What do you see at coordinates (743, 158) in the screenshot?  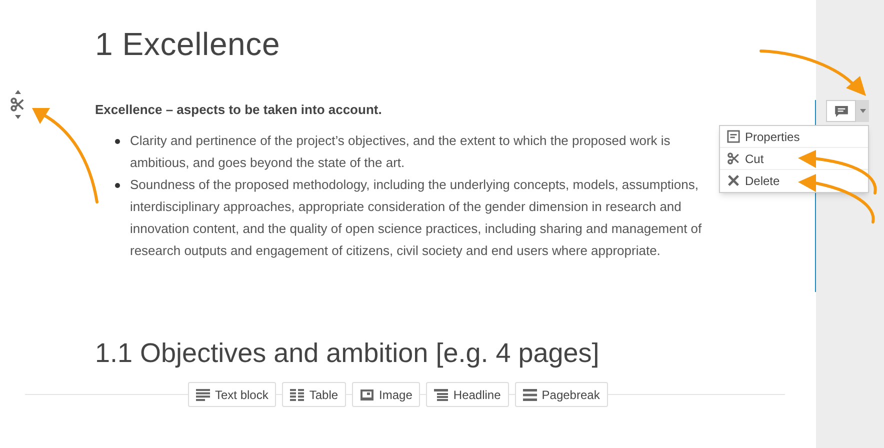 I see `menu-item: Cut` at bounding box center [743, 158].